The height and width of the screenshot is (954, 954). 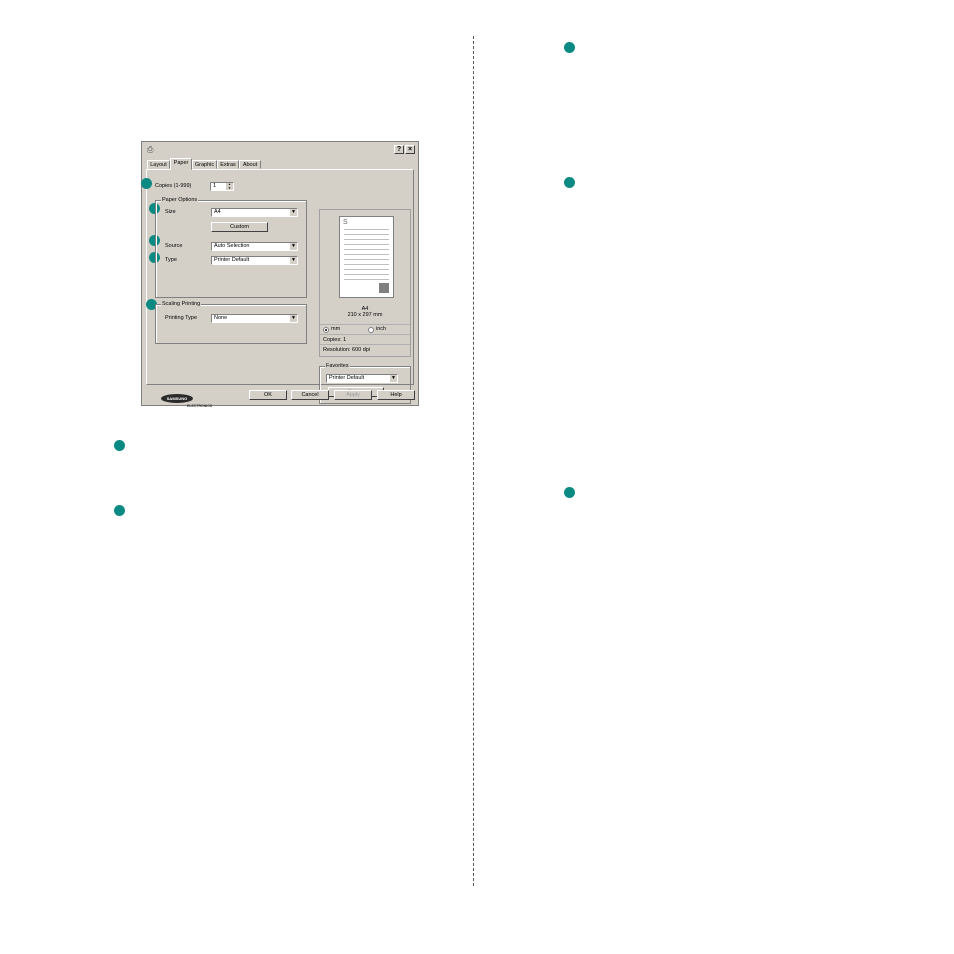 I want to click on samsung-logo: SAMSUNG ELECTRONICS, so click(x=189, y=402).